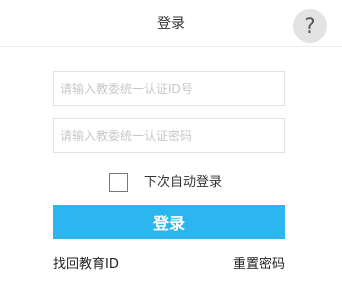 The image size is (342, 286). I want to click on remember-checkbox, so click(118, 182).